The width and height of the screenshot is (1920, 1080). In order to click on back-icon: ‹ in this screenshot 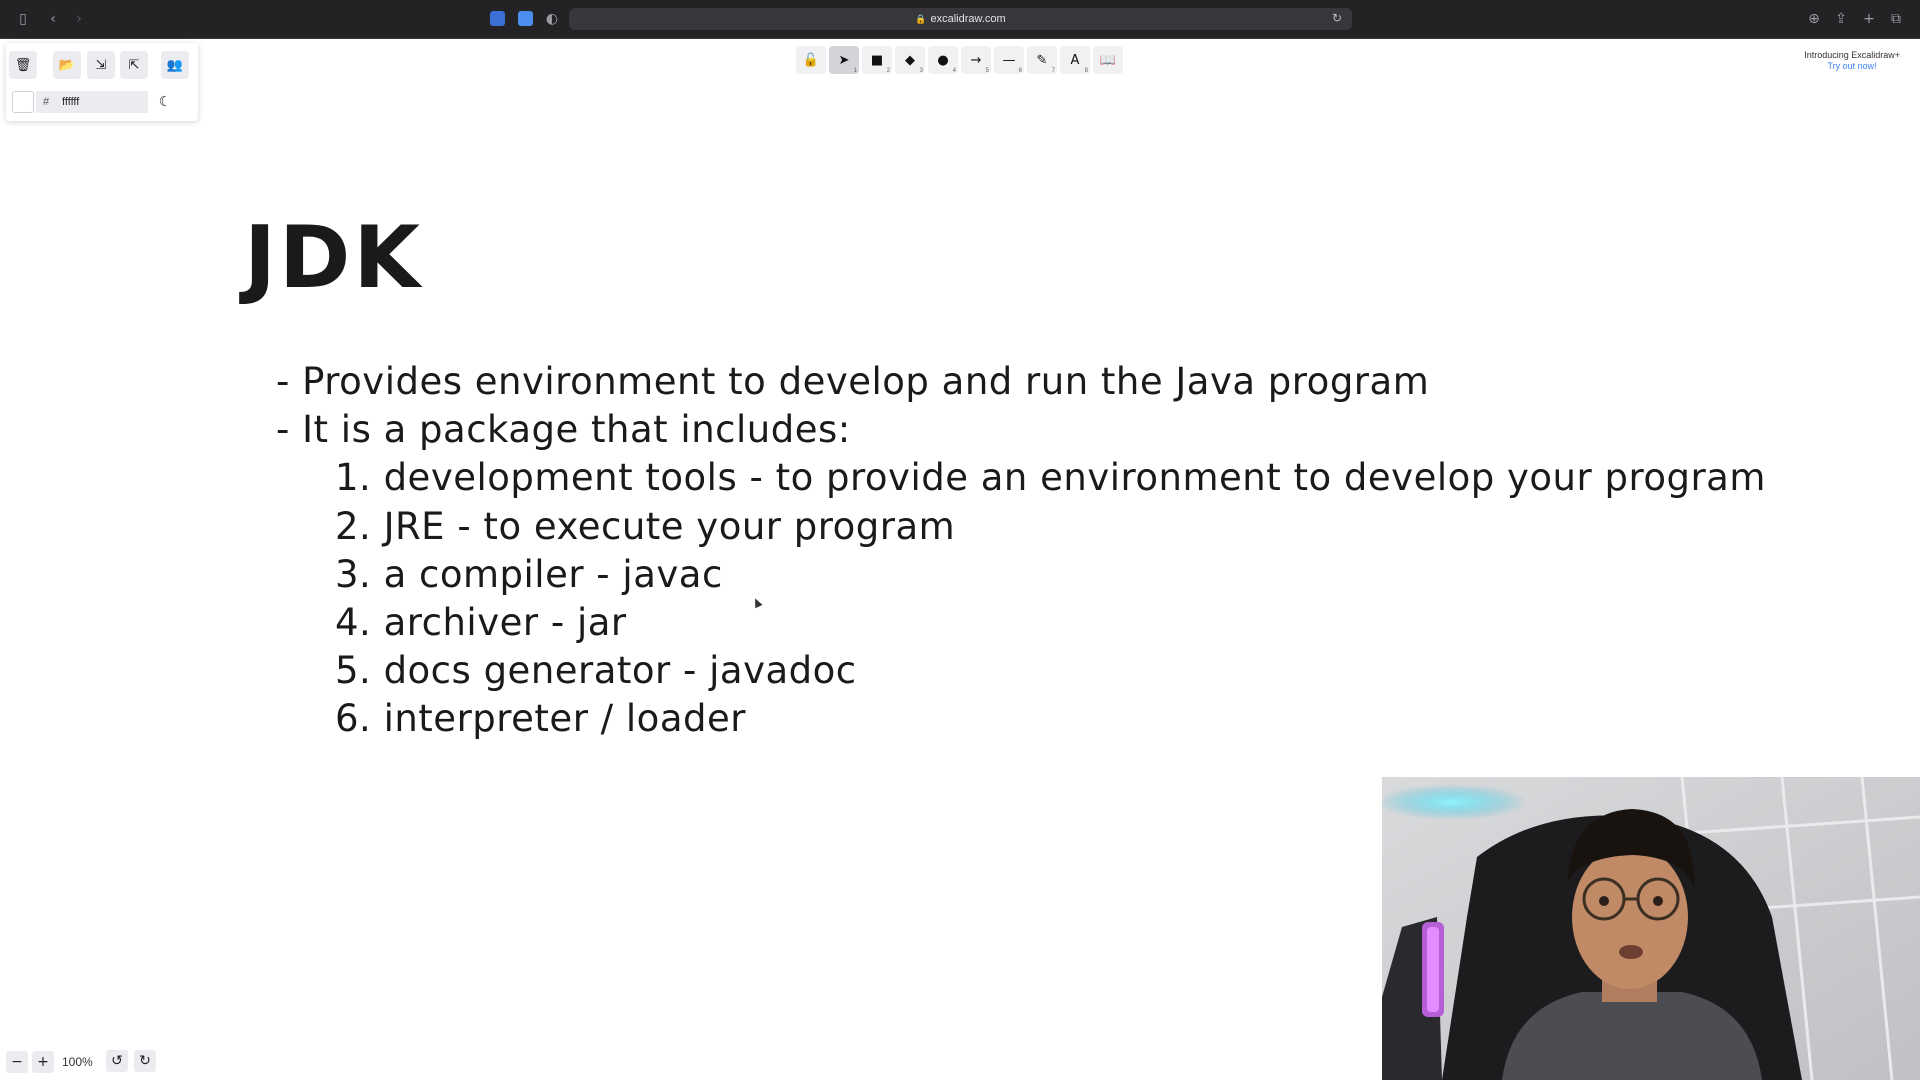, I will do `click(53, 19)`.